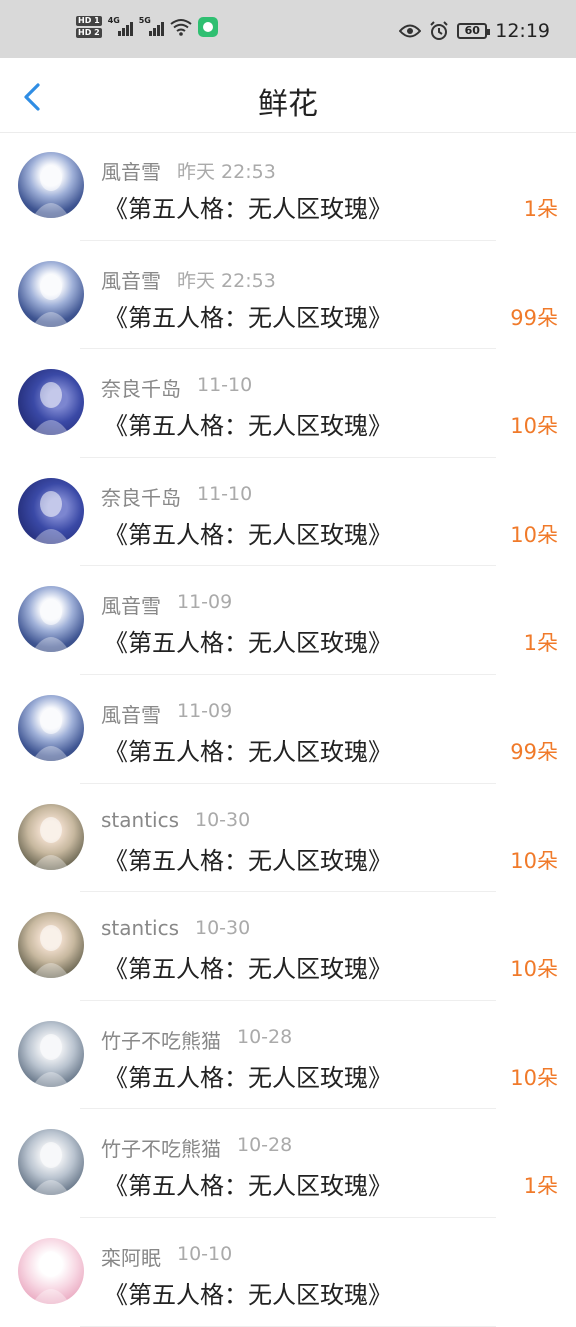 This screenshot has height=1327, width=576. What do you see at coordinates (288, 1326) in the screenshot?
I see `divider` at bounding box center [288, 1326].